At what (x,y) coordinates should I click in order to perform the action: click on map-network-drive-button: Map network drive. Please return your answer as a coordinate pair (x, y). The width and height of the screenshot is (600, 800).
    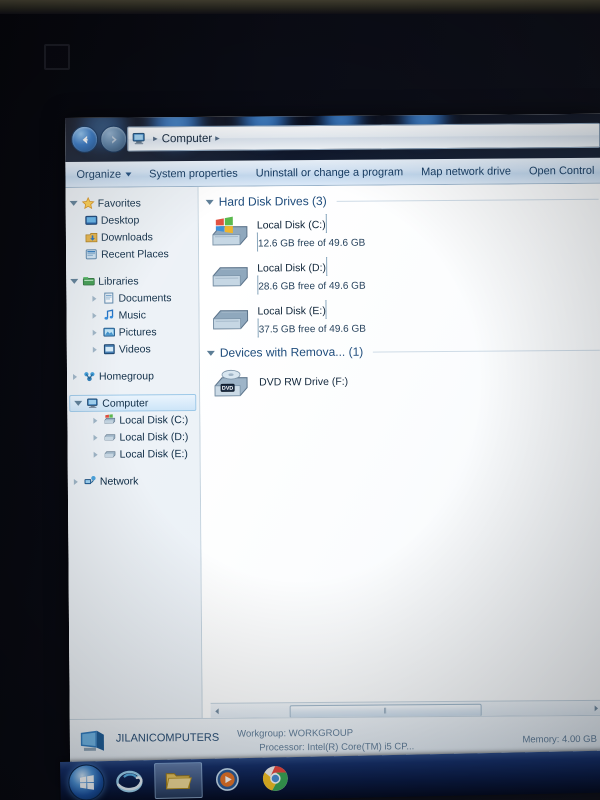
    Looking at the image, I should click on (466, 171).